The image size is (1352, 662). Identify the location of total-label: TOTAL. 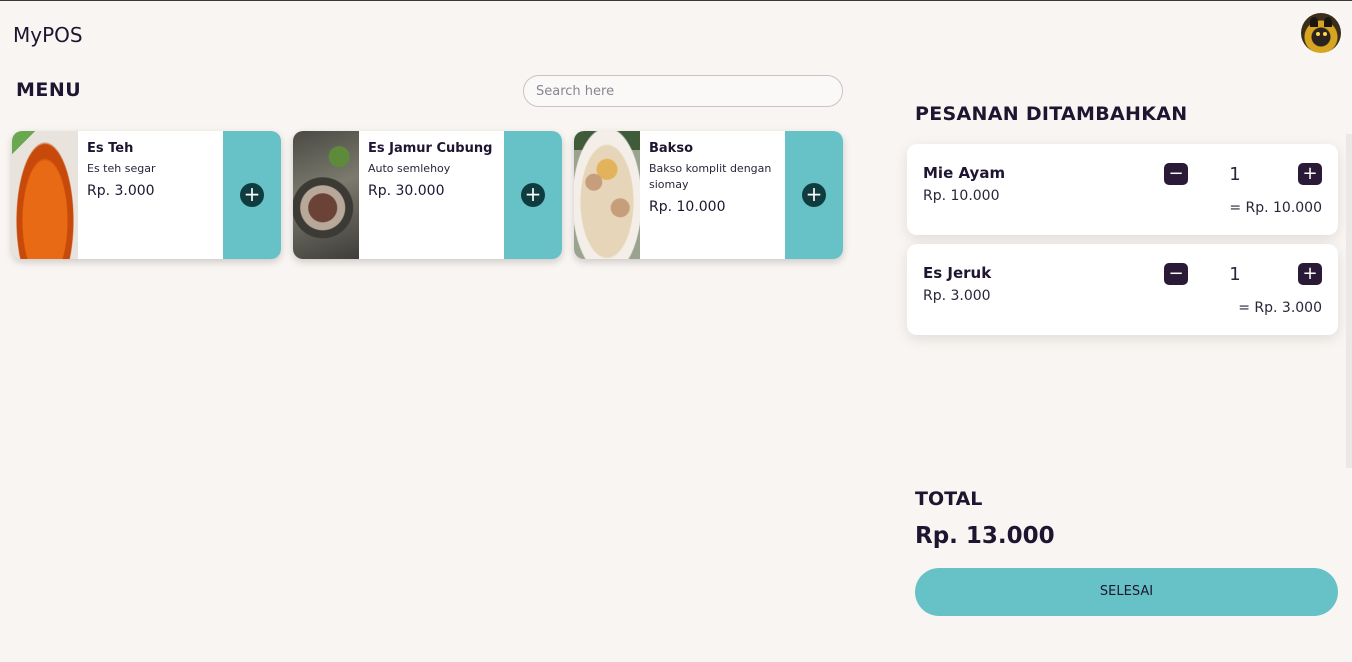
(949, 499).